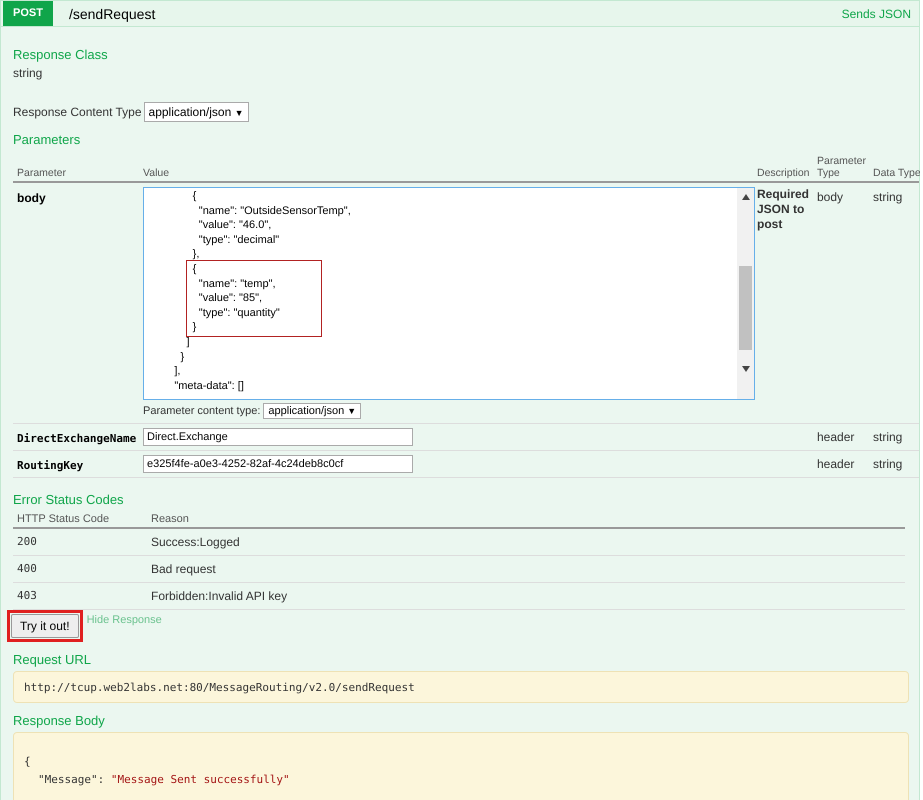 The width and height of the screenshot is (923, 800). Describe the element at coordinates (45, 626) in the screenshot. I see `try-it-out-button: Try it out!` at that location.